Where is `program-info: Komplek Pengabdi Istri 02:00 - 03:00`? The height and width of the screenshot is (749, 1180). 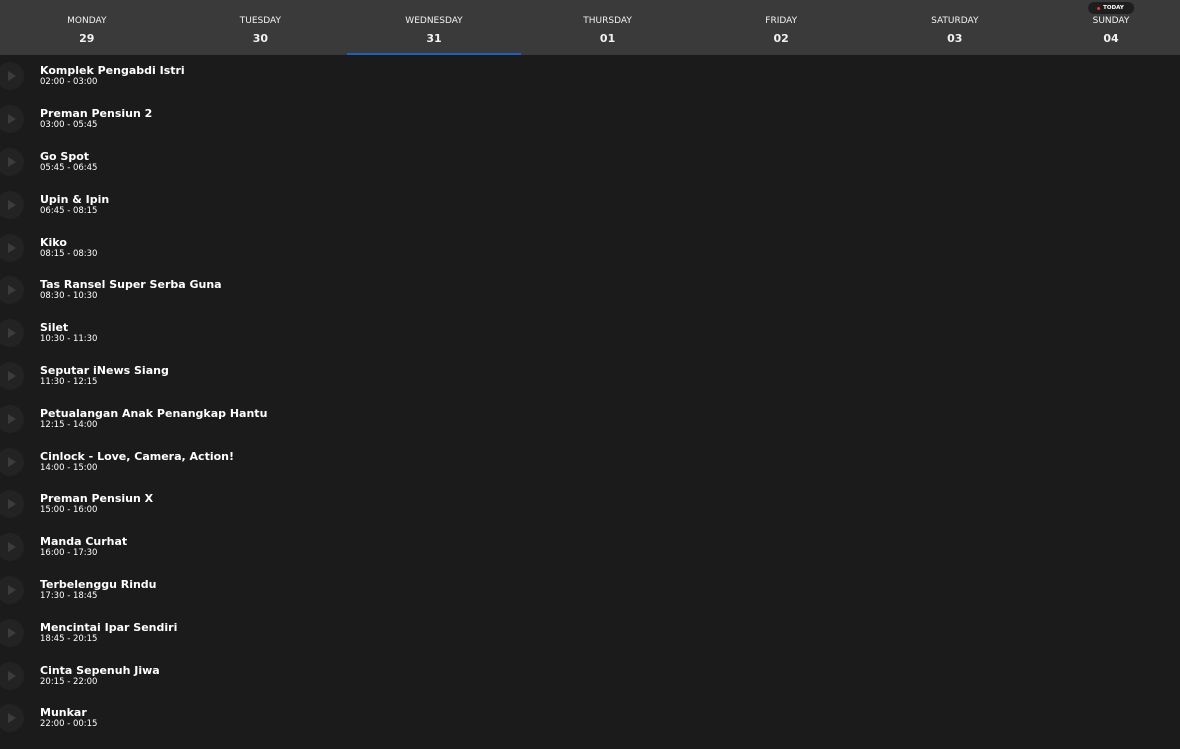
program-info: Komplek Pengabdi Istri 02:00 - 03:00 is located at coordinates (112, 75).